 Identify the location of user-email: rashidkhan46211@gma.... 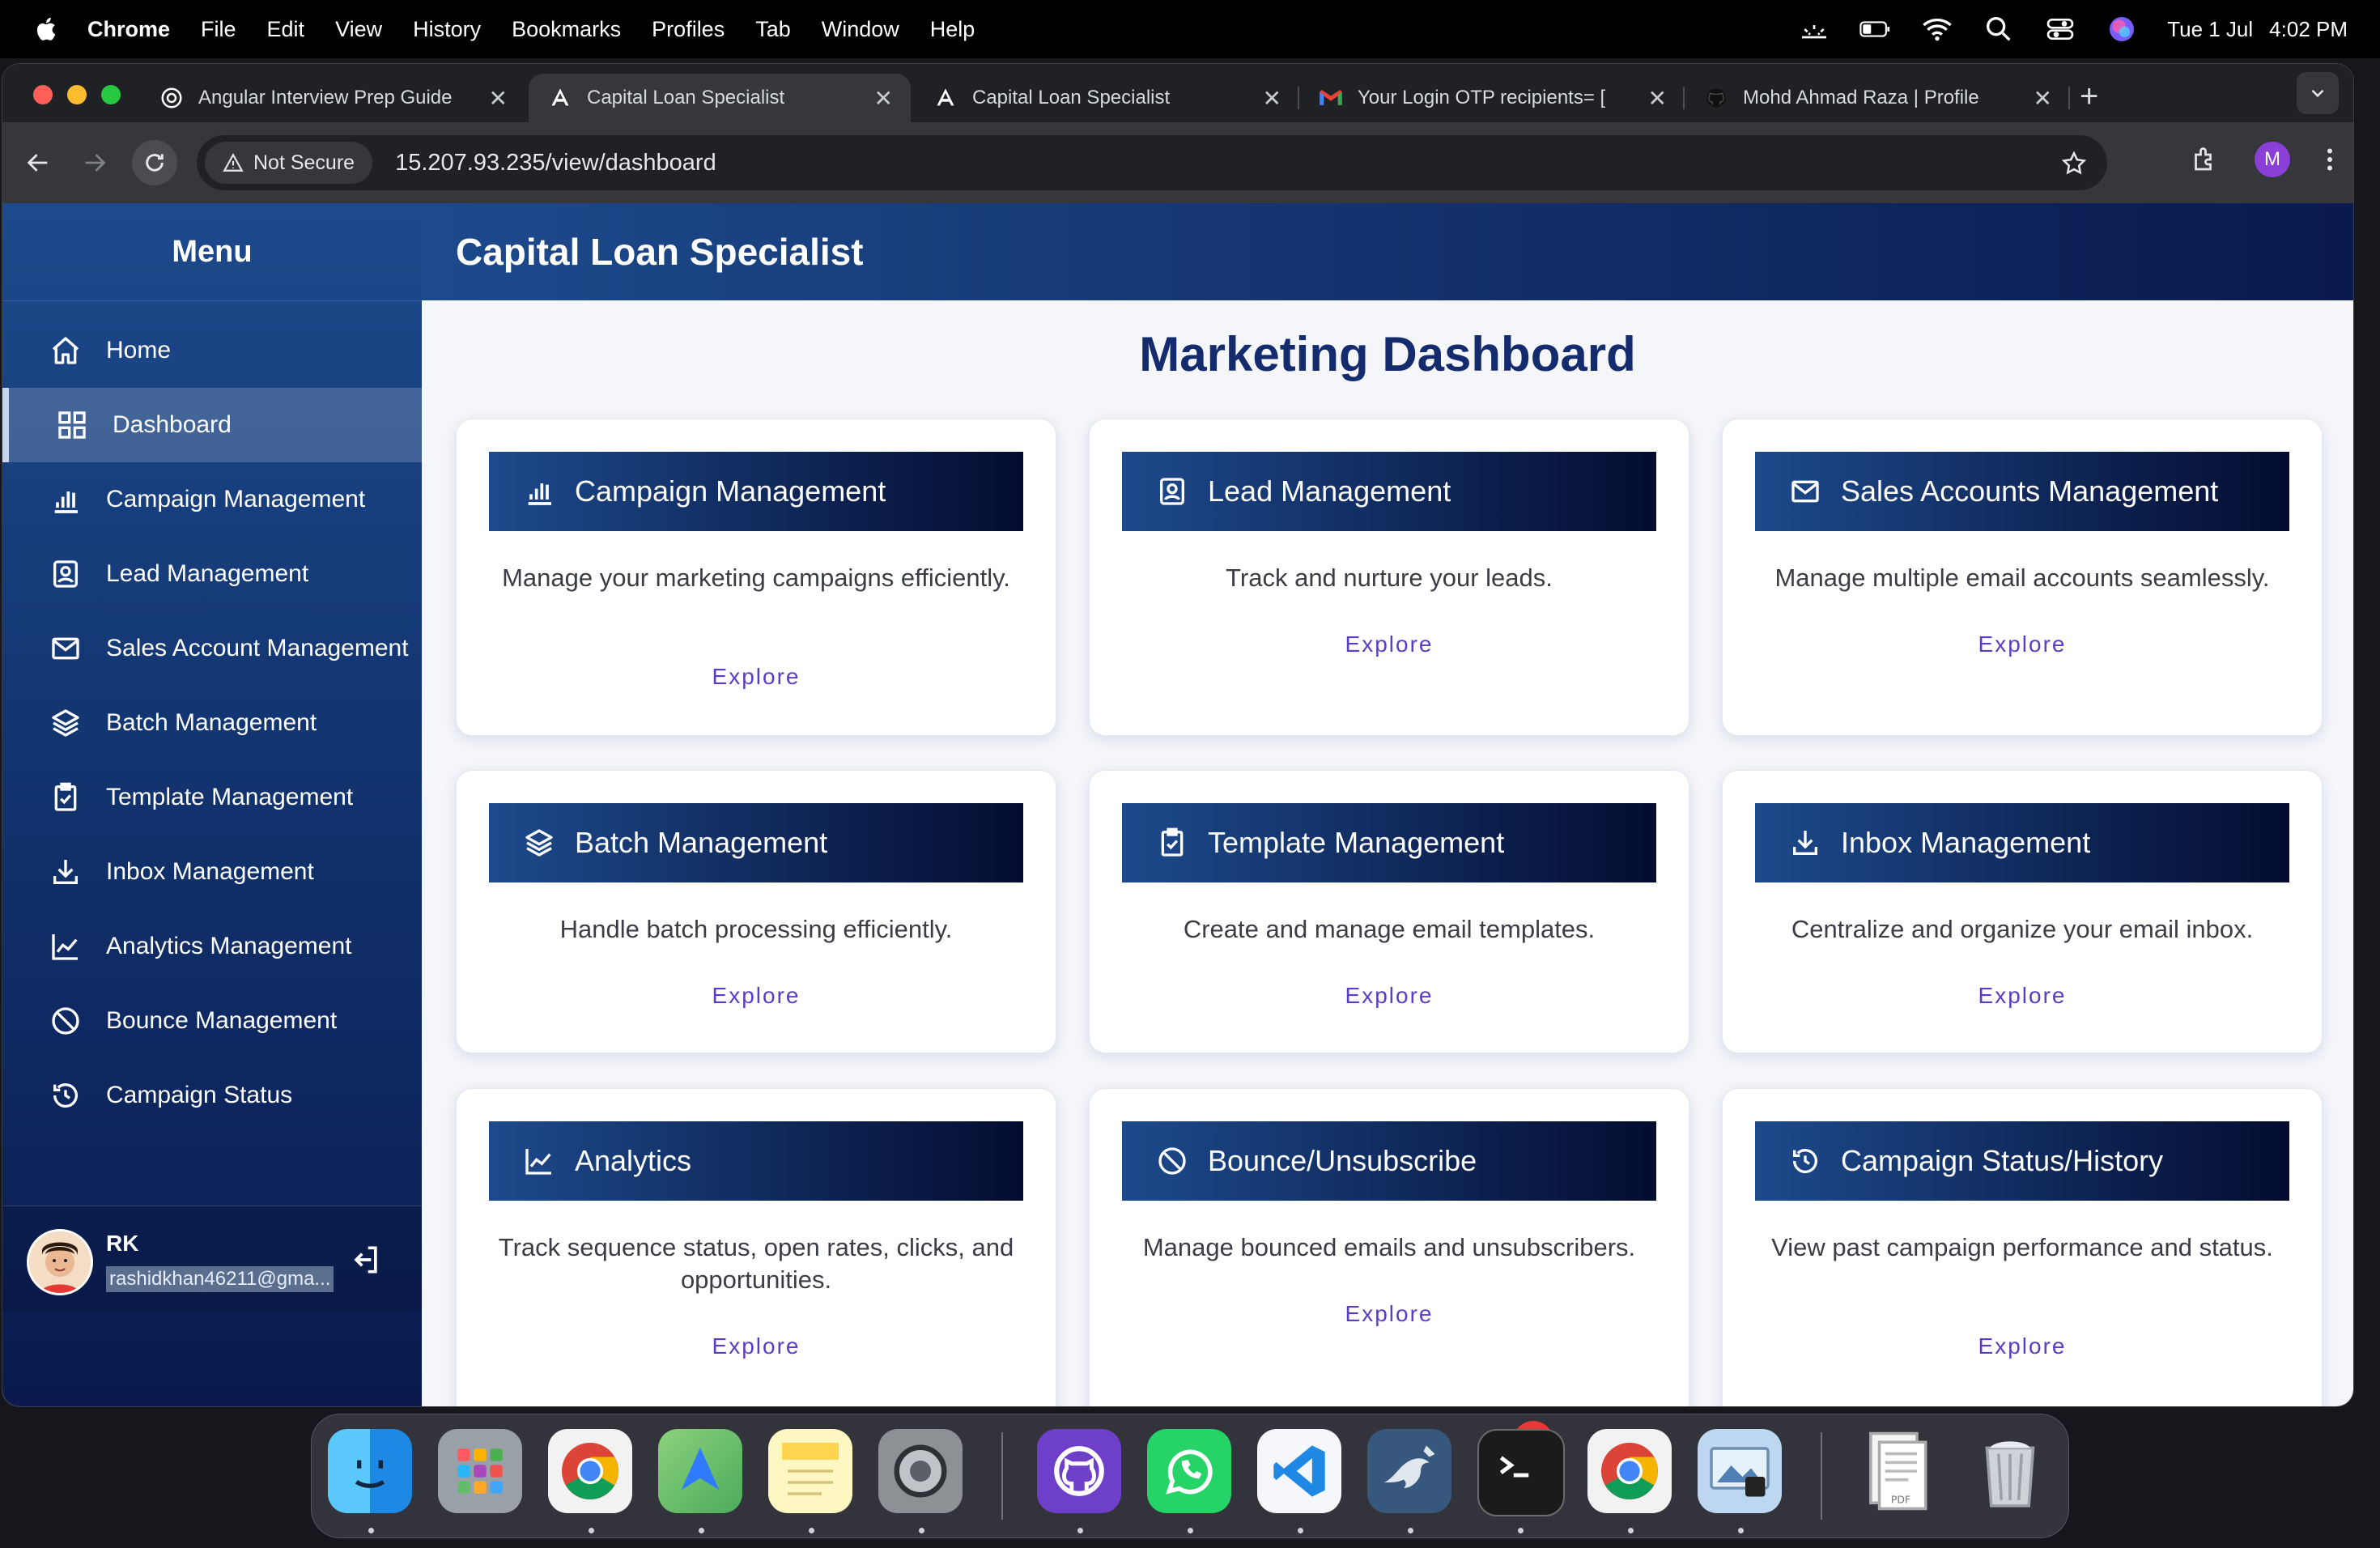
(220, 1279).